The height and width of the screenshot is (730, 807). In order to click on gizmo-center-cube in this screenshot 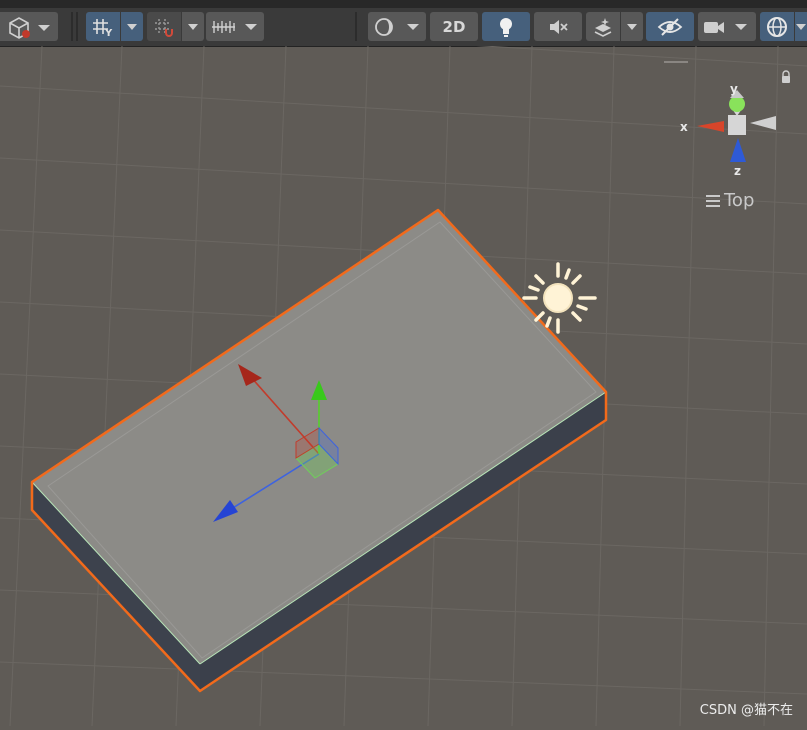, I will do `click(737, 125)`.